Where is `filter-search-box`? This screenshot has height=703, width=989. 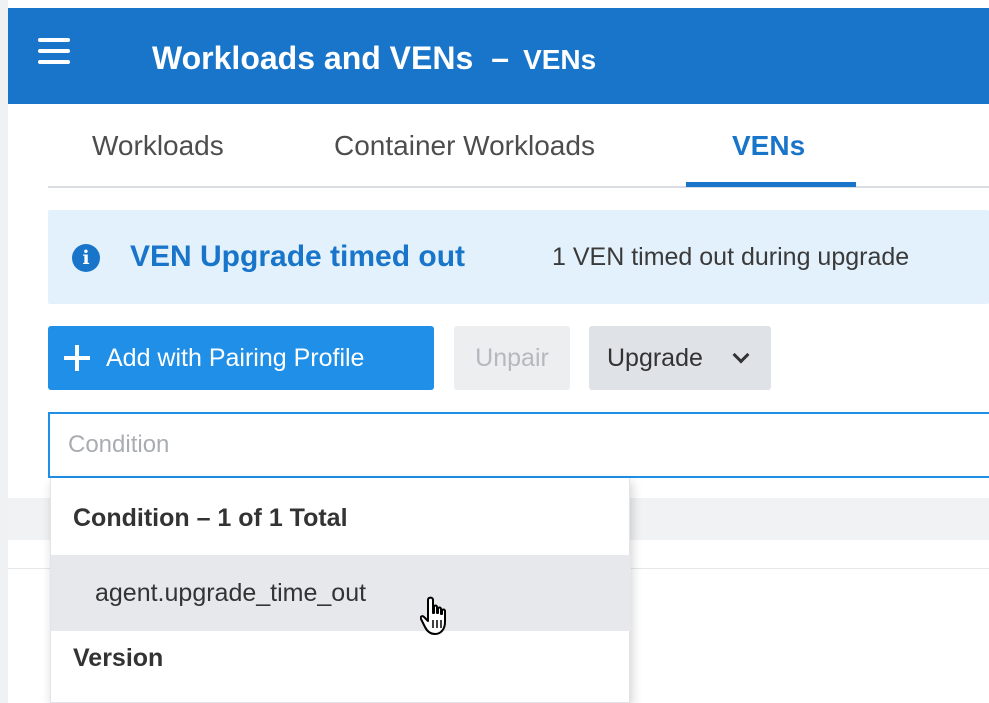 filter-search-box is located at coordinates (518, 445).